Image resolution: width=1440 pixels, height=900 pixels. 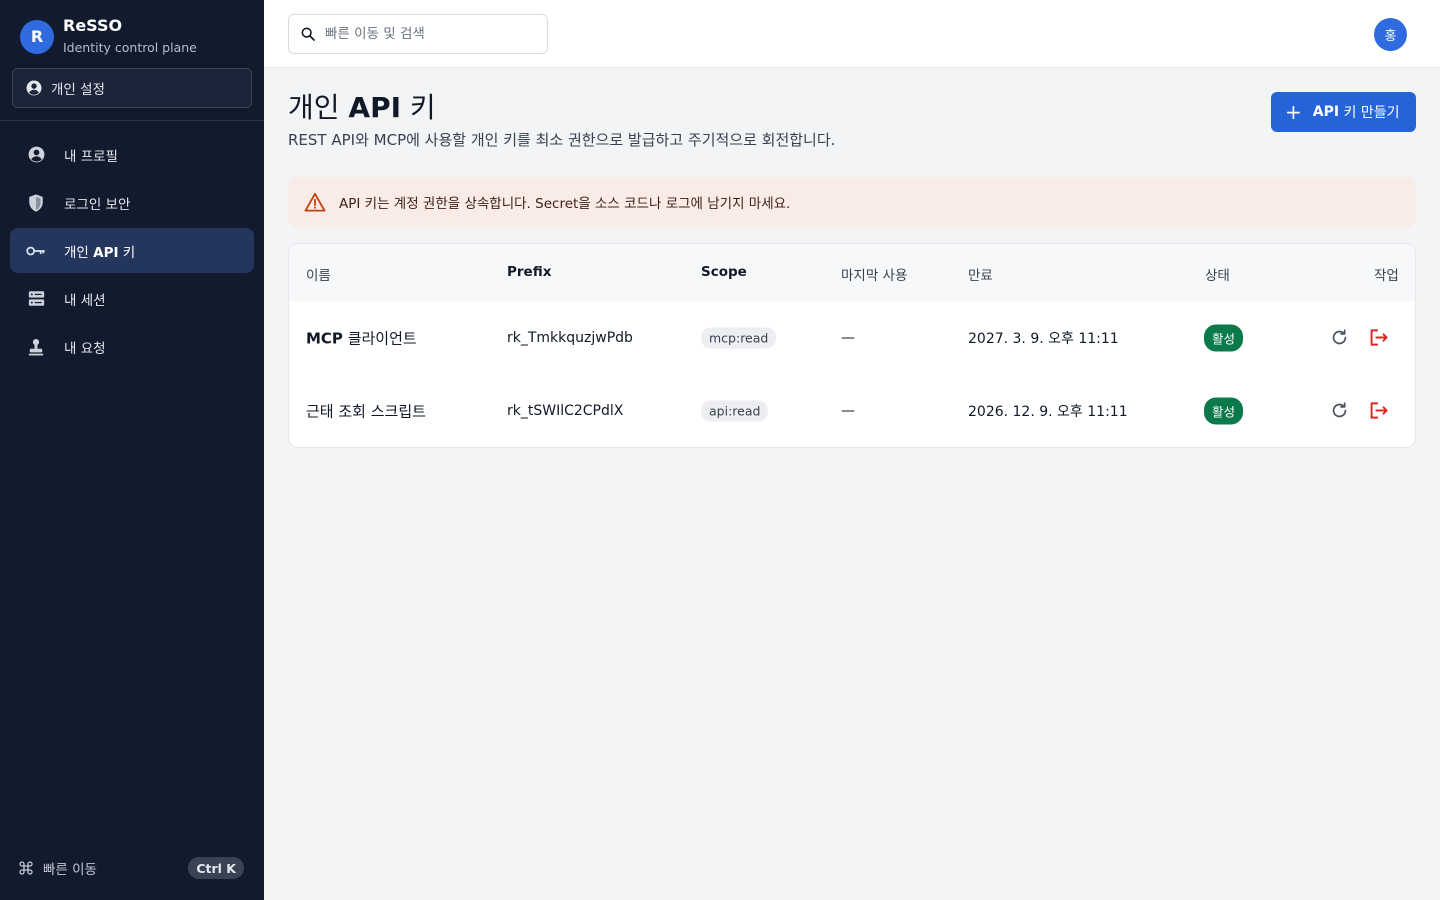 I want to click on create-api-key-button: + API 키 만들기, so click(x=1343, y=112).